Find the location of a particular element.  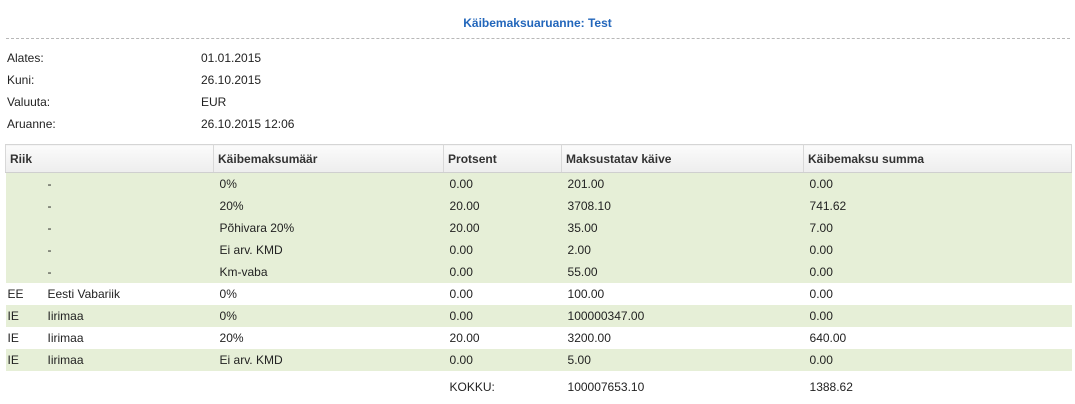

report-title: Käibemaksuaruanne: Test is located at coordinates (537, 23).